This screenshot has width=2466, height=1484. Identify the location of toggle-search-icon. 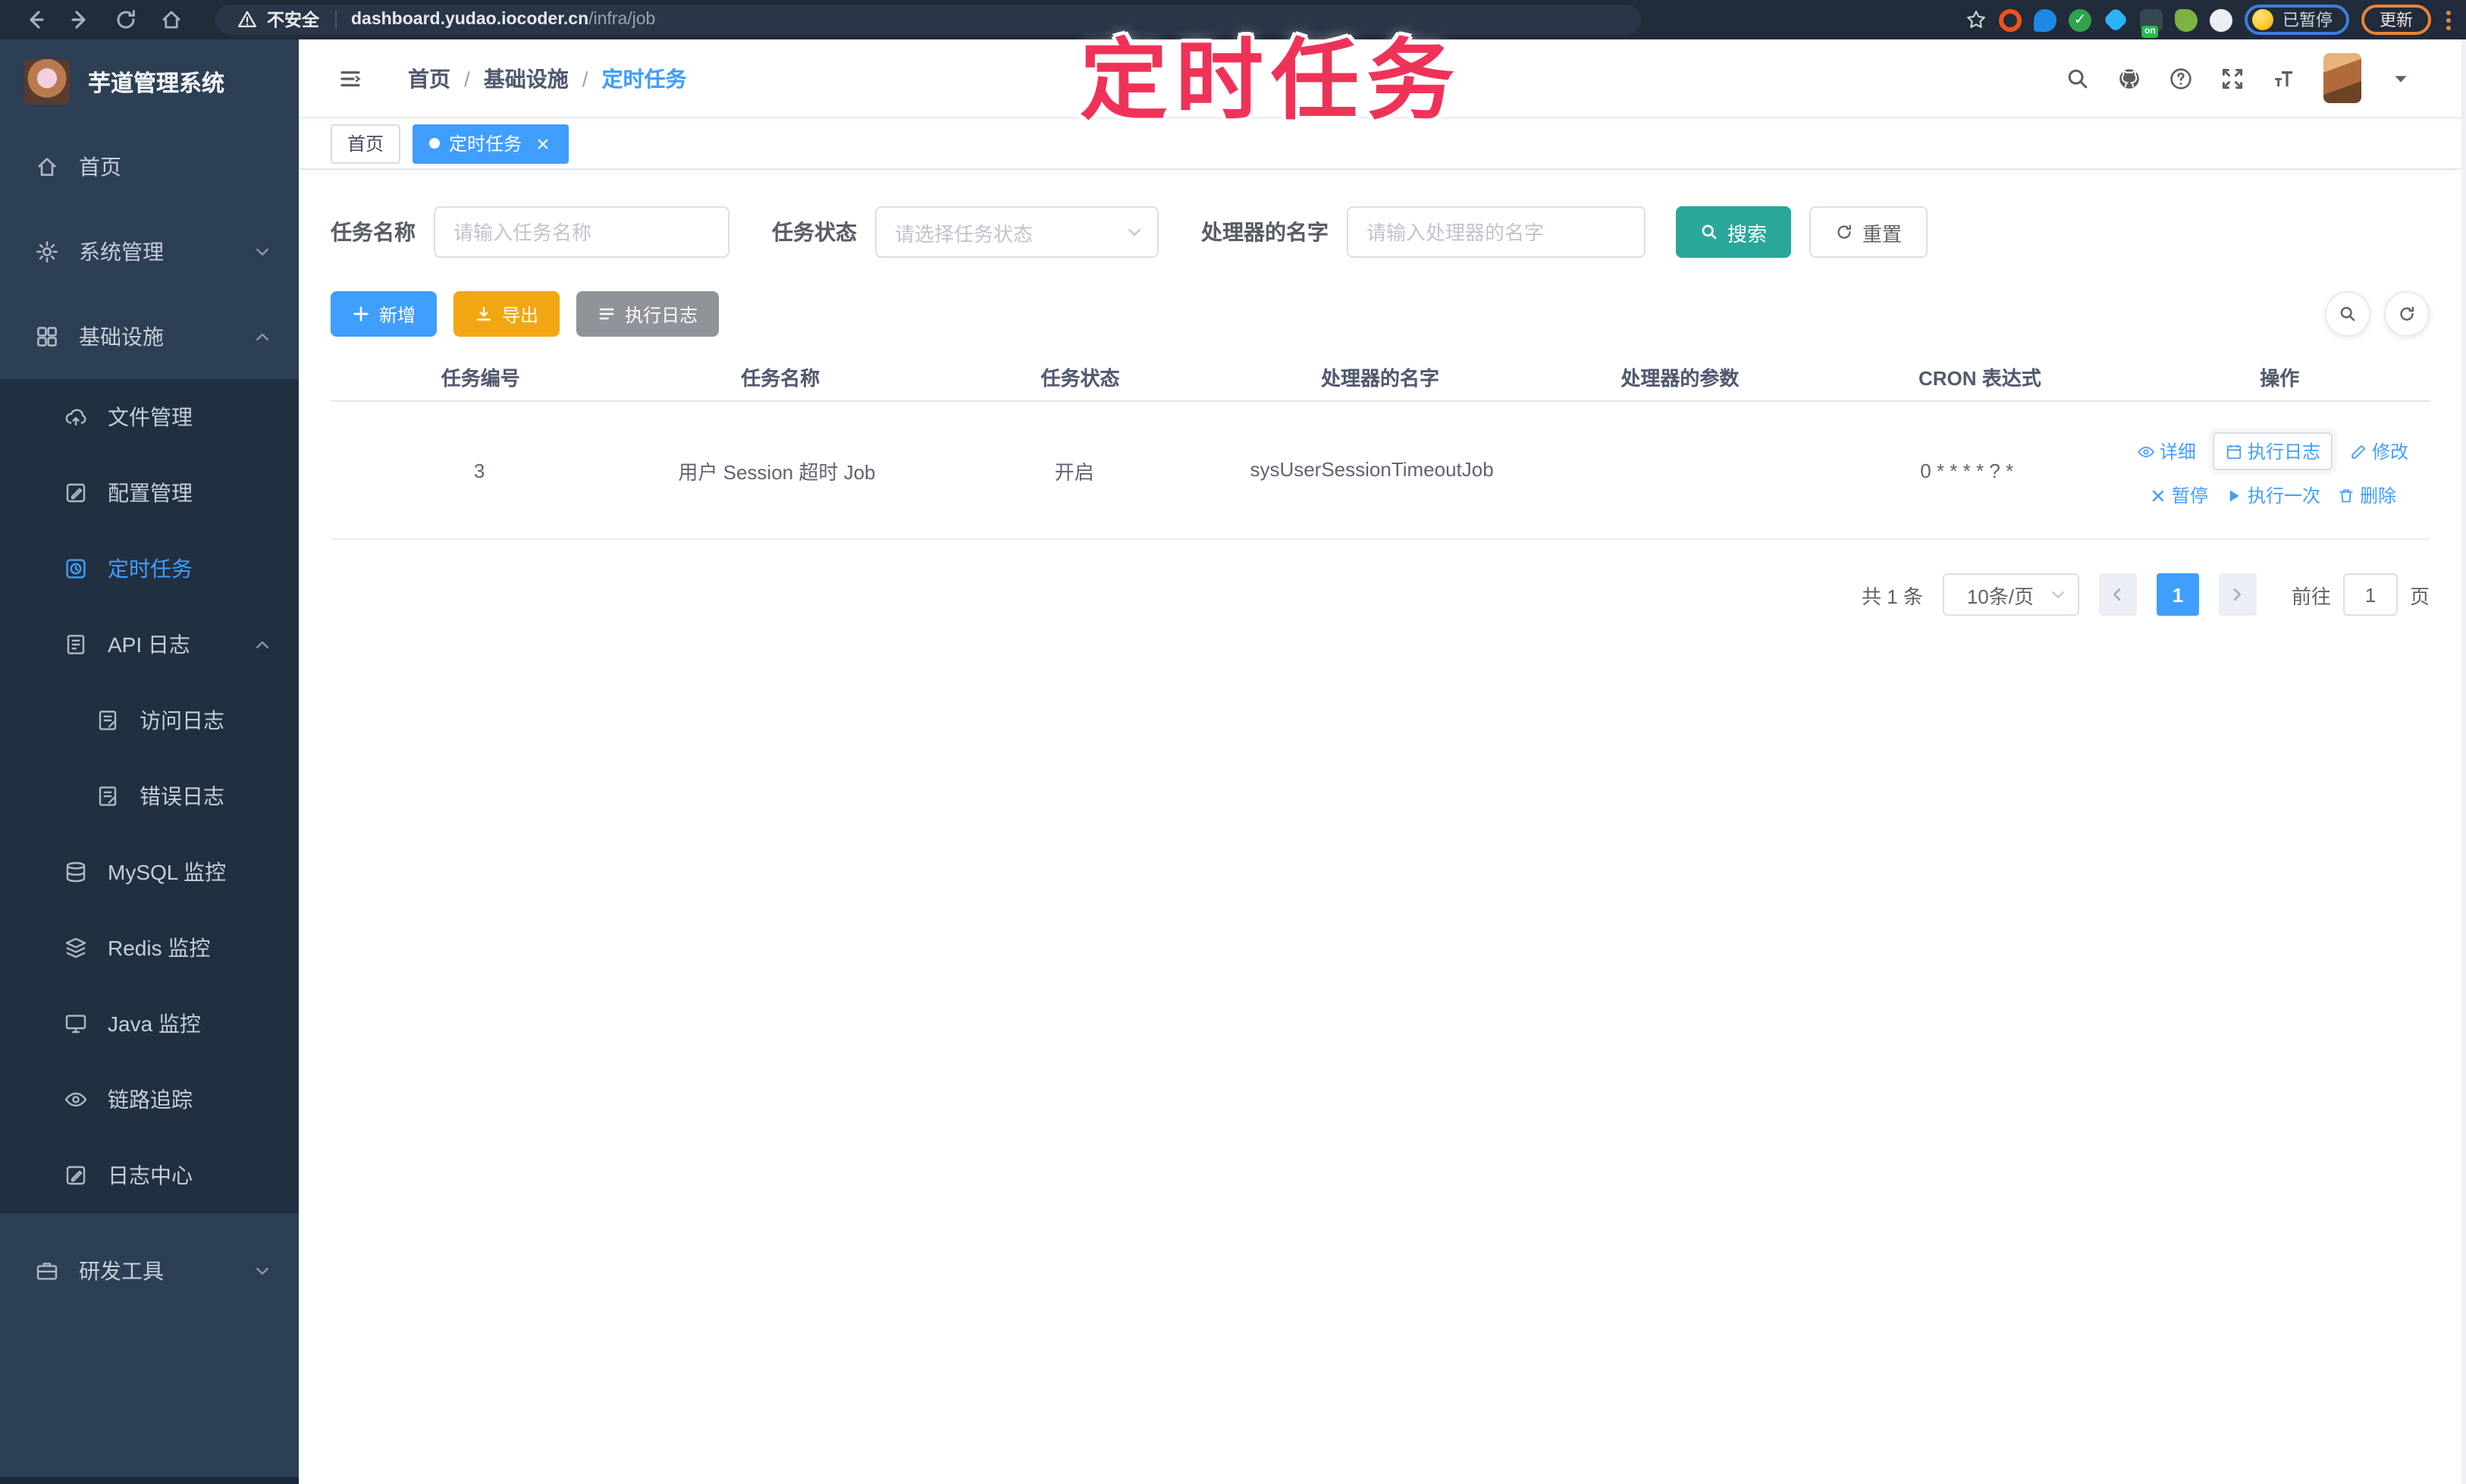
(2347, 314).